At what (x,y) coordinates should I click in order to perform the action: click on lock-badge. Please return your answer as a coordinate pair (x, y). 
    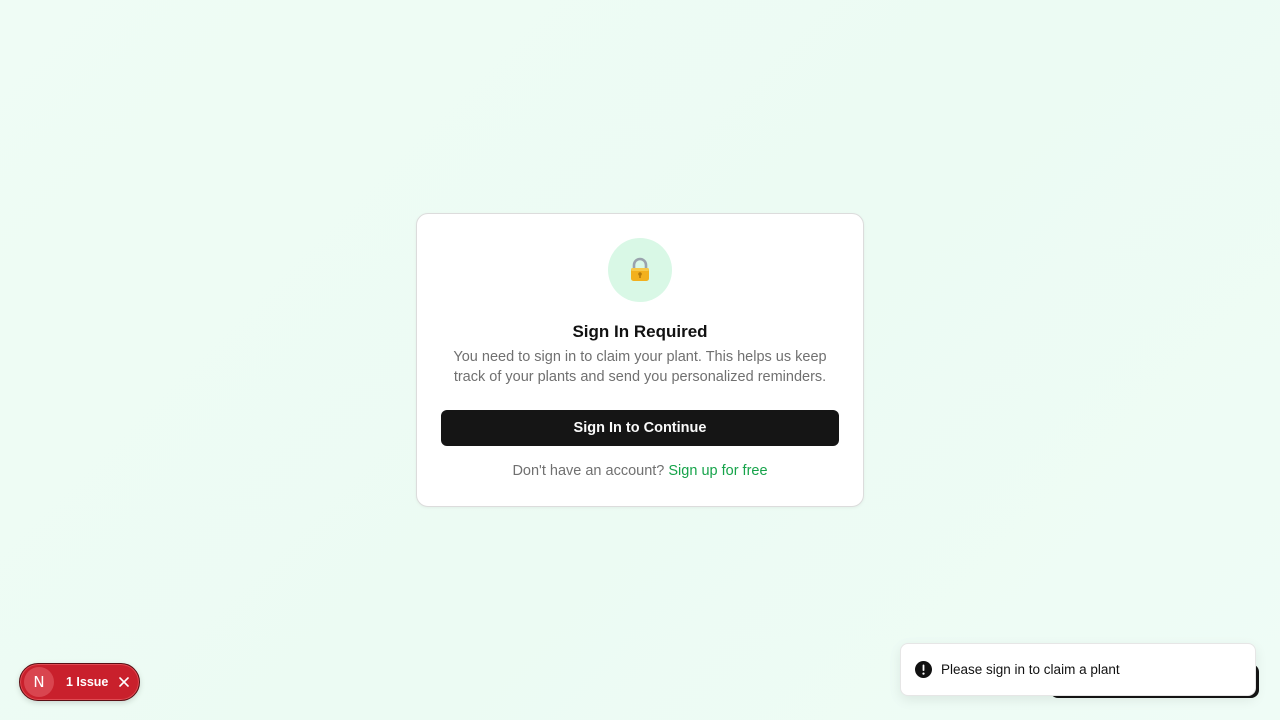
    Looking at the image, I should click on (640, 270).